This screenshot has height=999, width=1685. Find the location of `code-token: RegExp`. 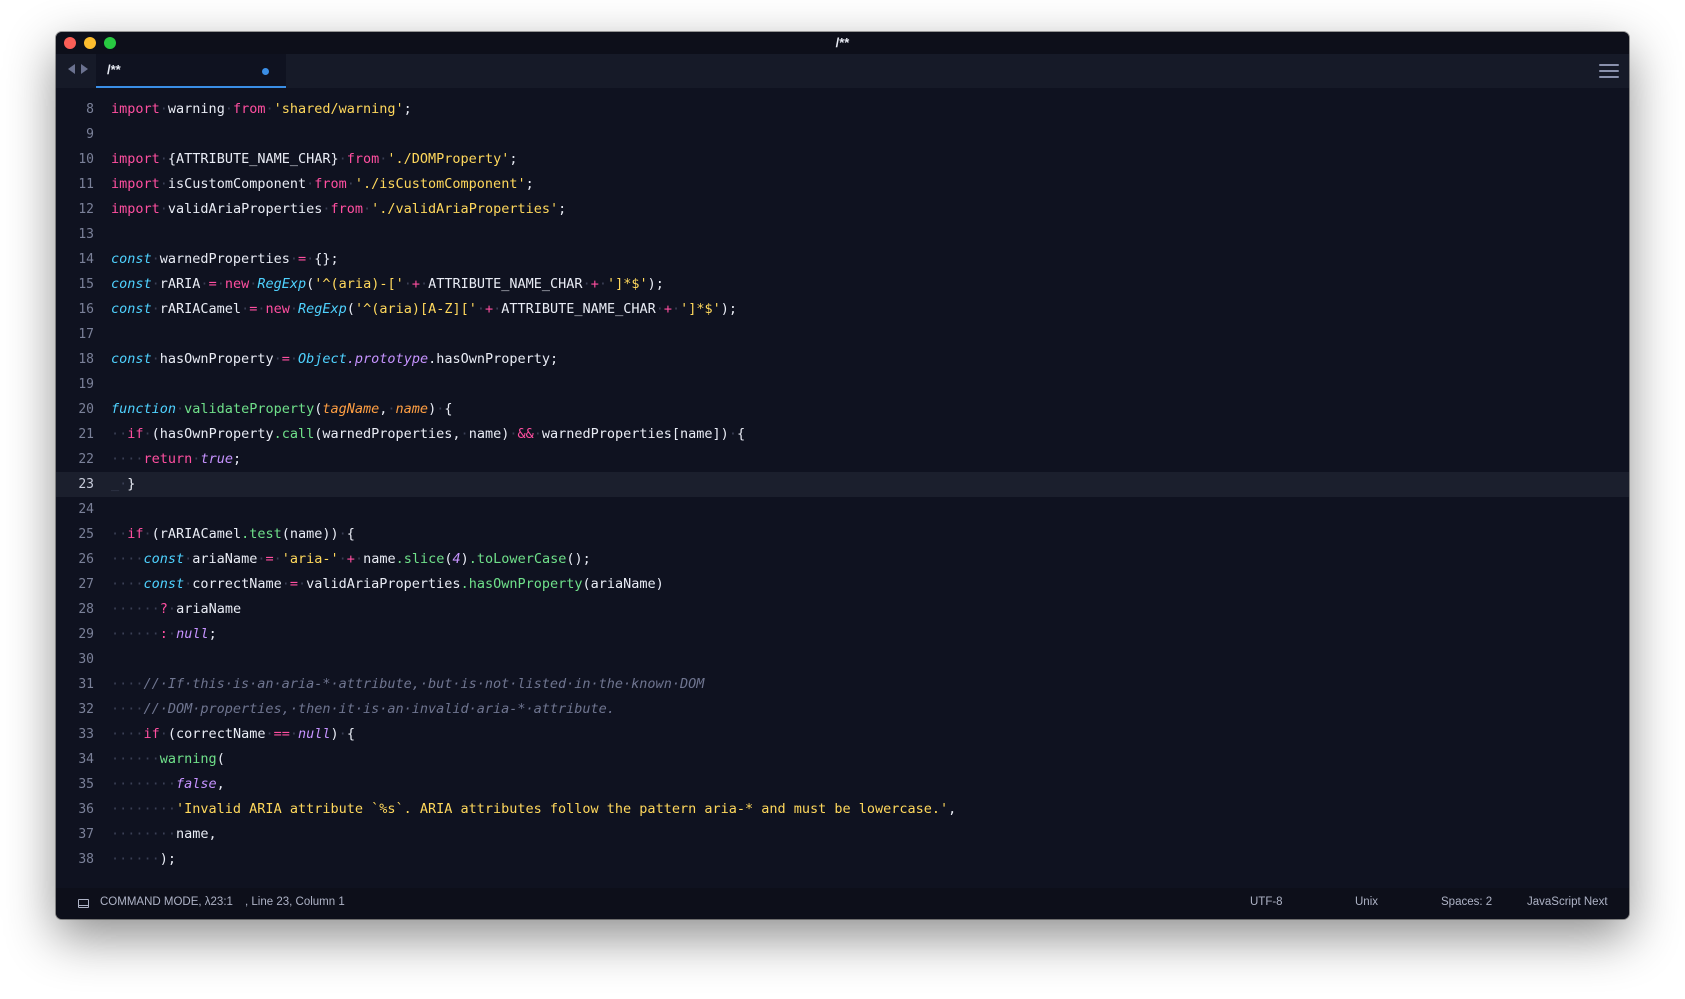

code-token: RegExp is located at coordinates (282, 284).